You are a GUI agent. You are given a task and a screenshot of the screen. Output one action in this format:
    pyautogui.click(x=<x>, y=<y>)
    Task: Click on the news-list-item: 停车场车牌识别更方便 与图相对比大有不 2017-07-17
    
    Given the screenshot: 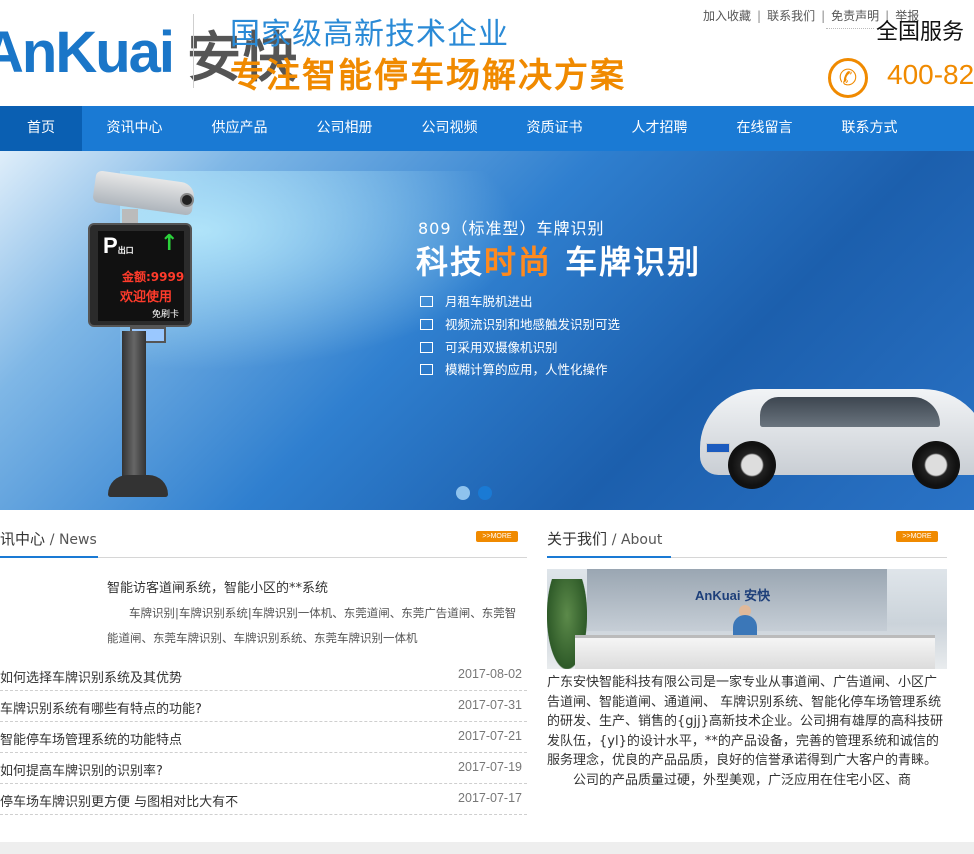 What is the action you would take?
    pyautogui.click(x=263, y=799)
    